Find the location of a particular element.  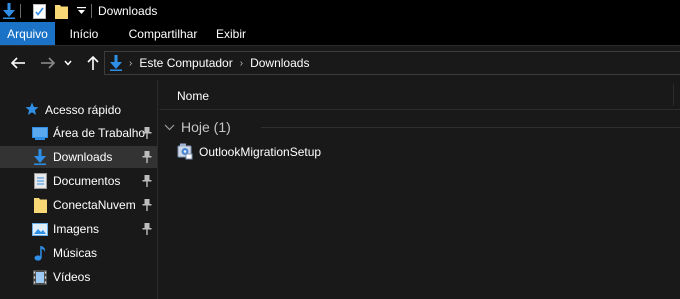

column-divider is located at coordinates (673, 95).